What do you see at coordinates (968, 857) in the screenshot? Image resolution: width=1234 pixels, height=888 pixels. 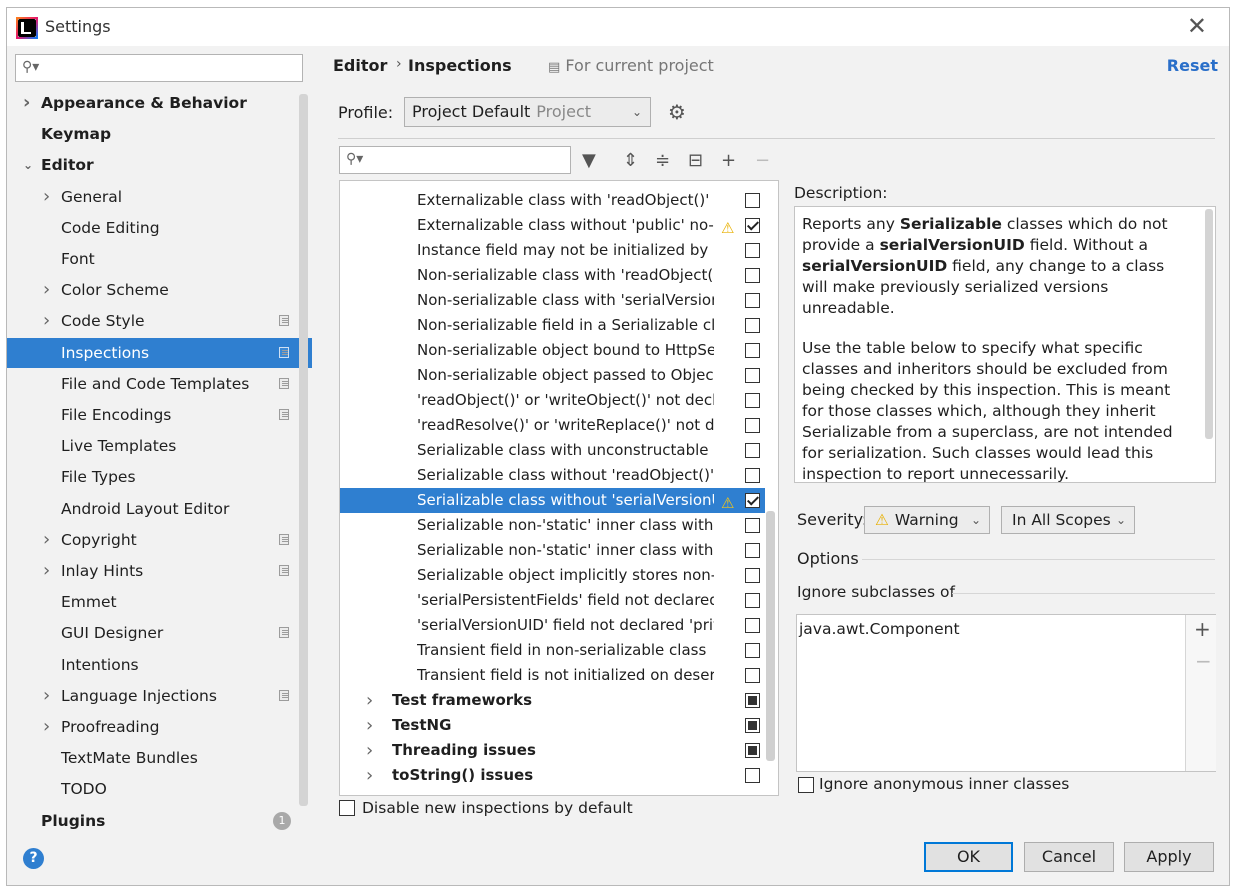 I see `ok-button: OK` at bounding box center [968, 857].